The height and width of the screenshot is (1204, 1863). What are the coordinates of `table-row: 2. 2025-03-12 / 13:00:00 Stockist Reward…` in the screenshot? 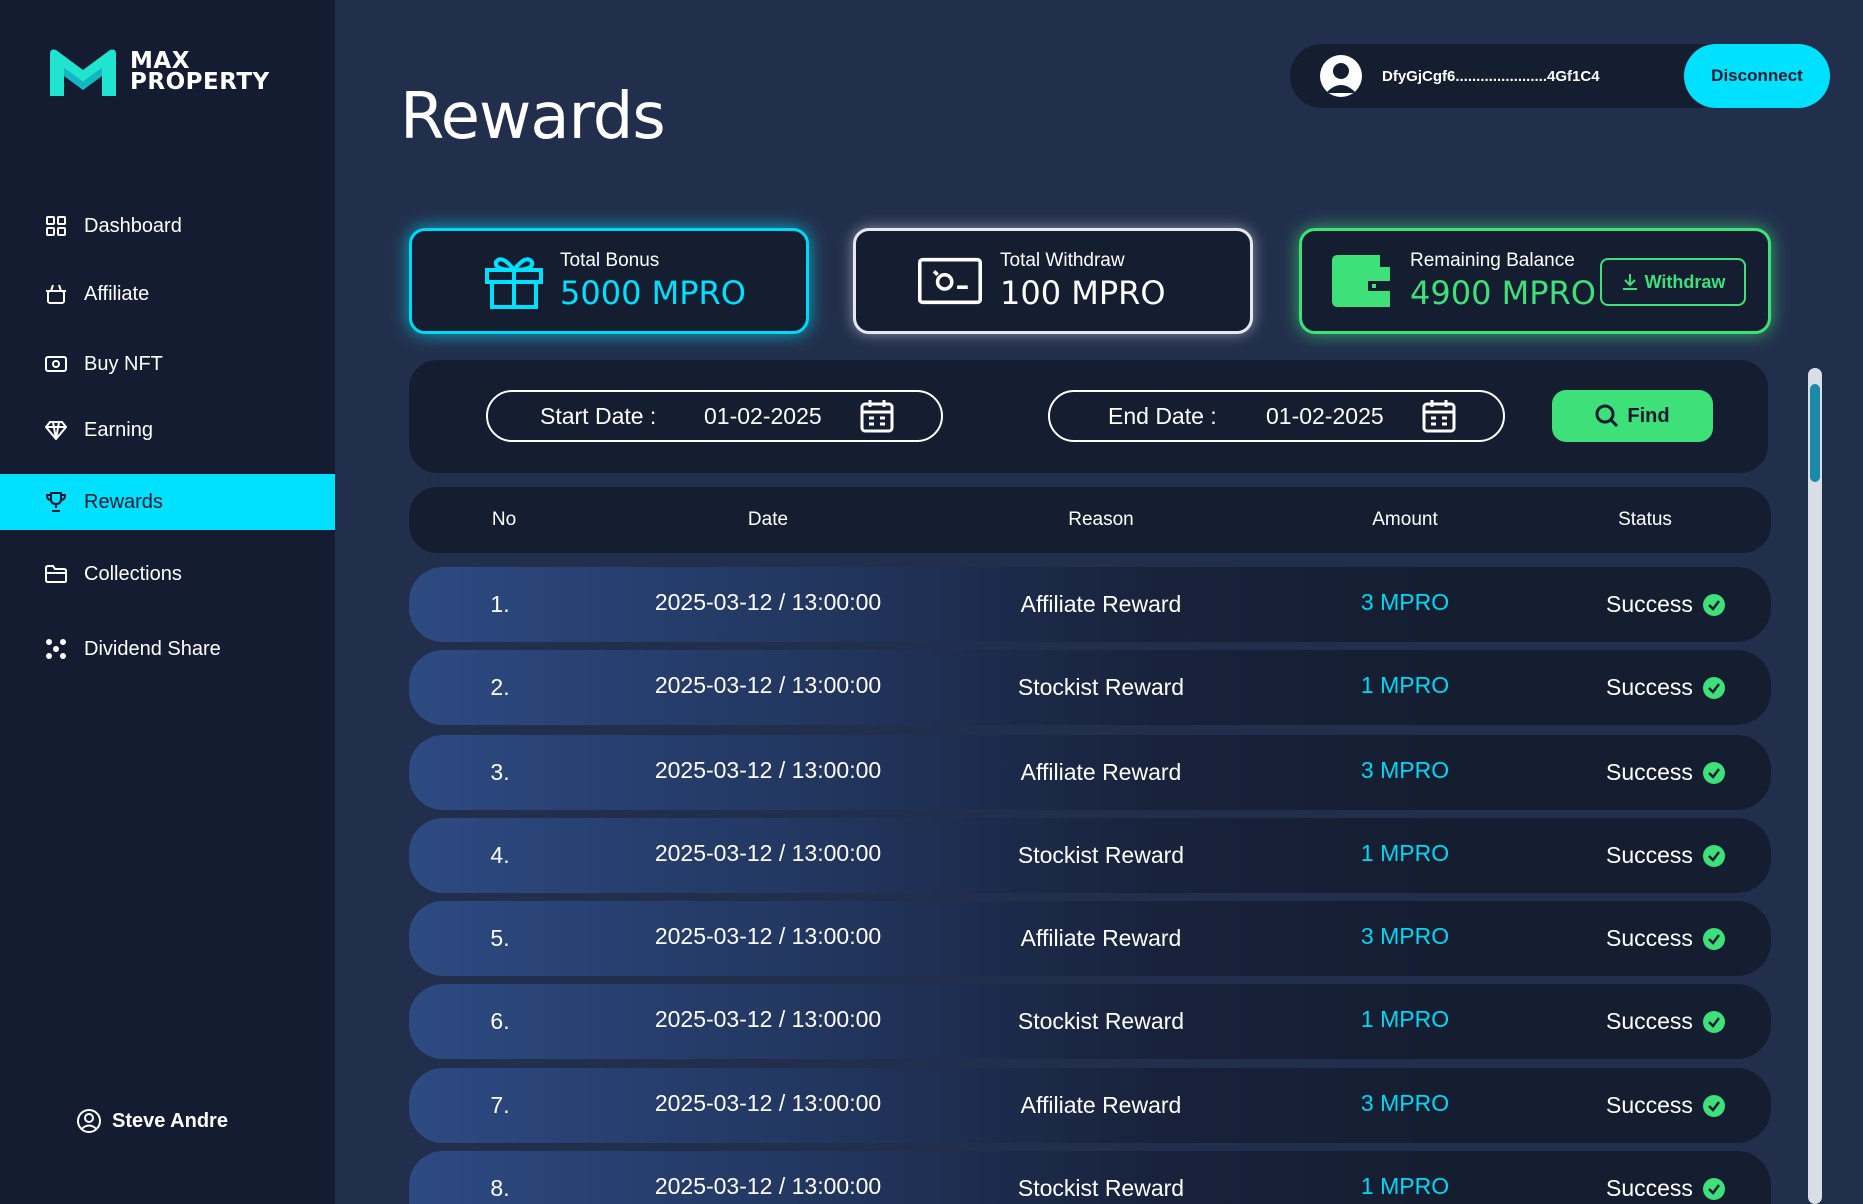 It's located at (1090, 687).